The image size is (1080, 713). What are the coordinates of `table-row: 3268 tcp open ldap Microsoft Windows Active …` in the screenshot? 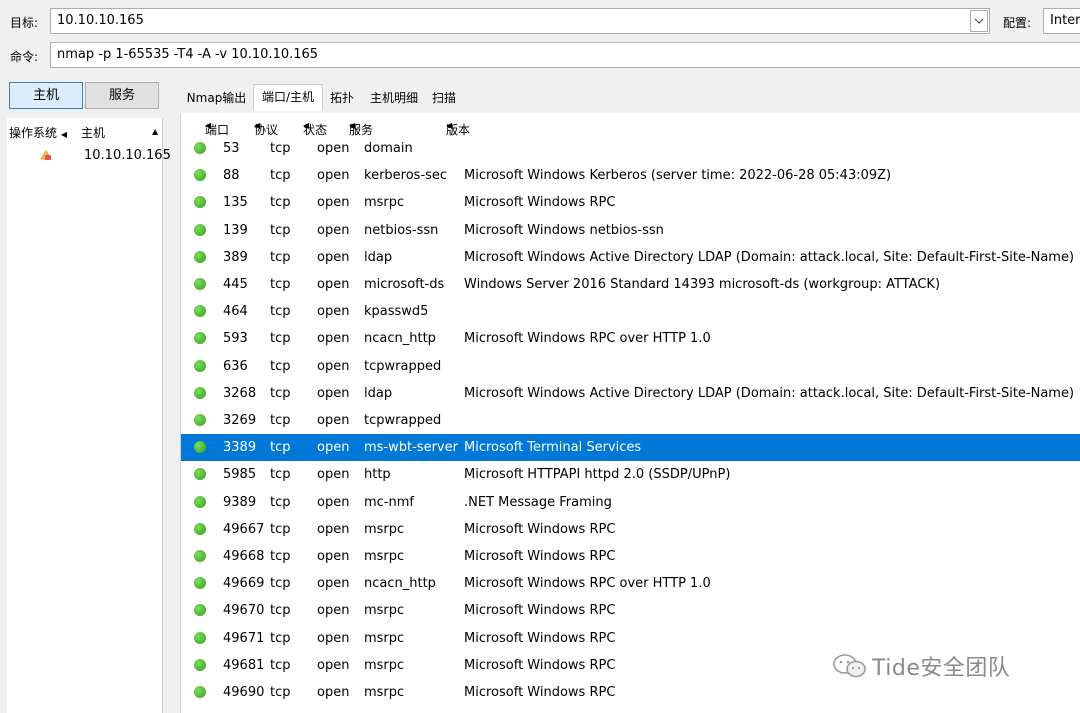 It's located at (630, 393).